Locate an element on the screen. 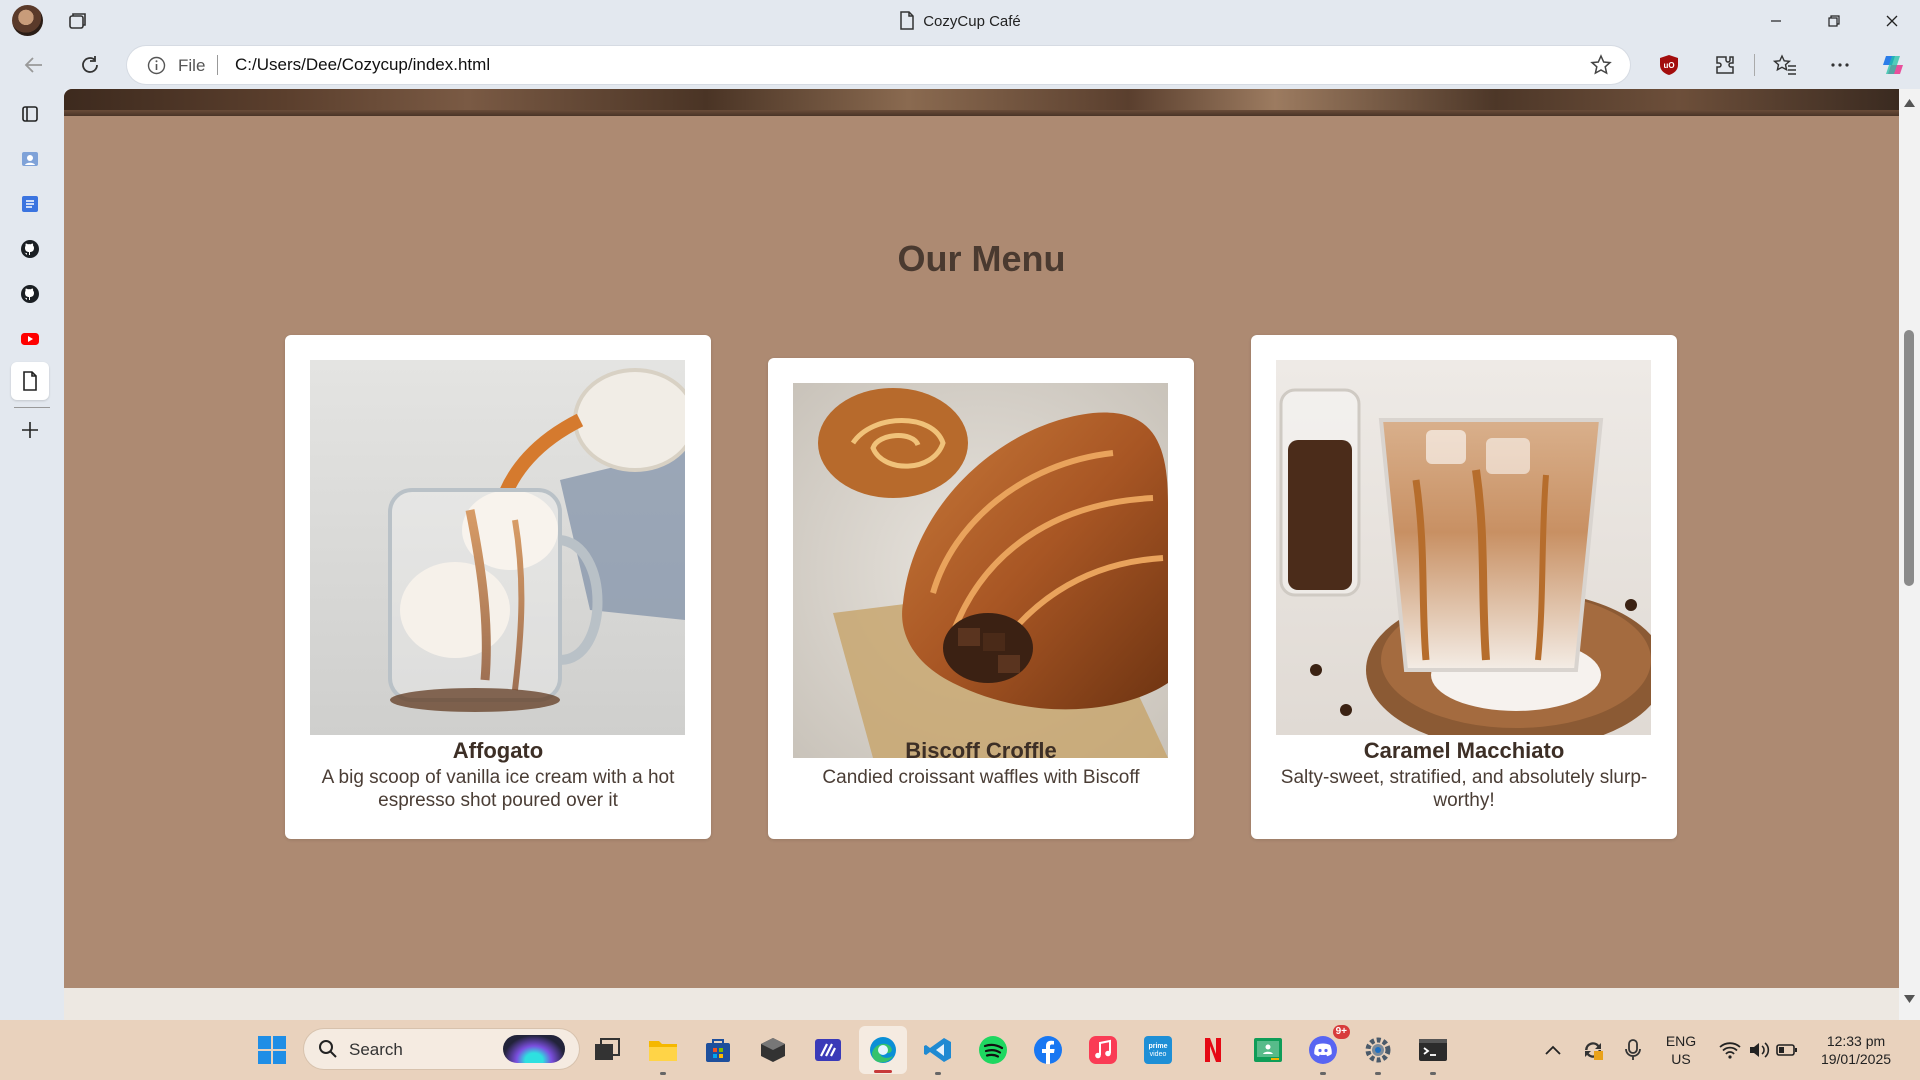  sidebar-docs is located at coordinates (30, 204).